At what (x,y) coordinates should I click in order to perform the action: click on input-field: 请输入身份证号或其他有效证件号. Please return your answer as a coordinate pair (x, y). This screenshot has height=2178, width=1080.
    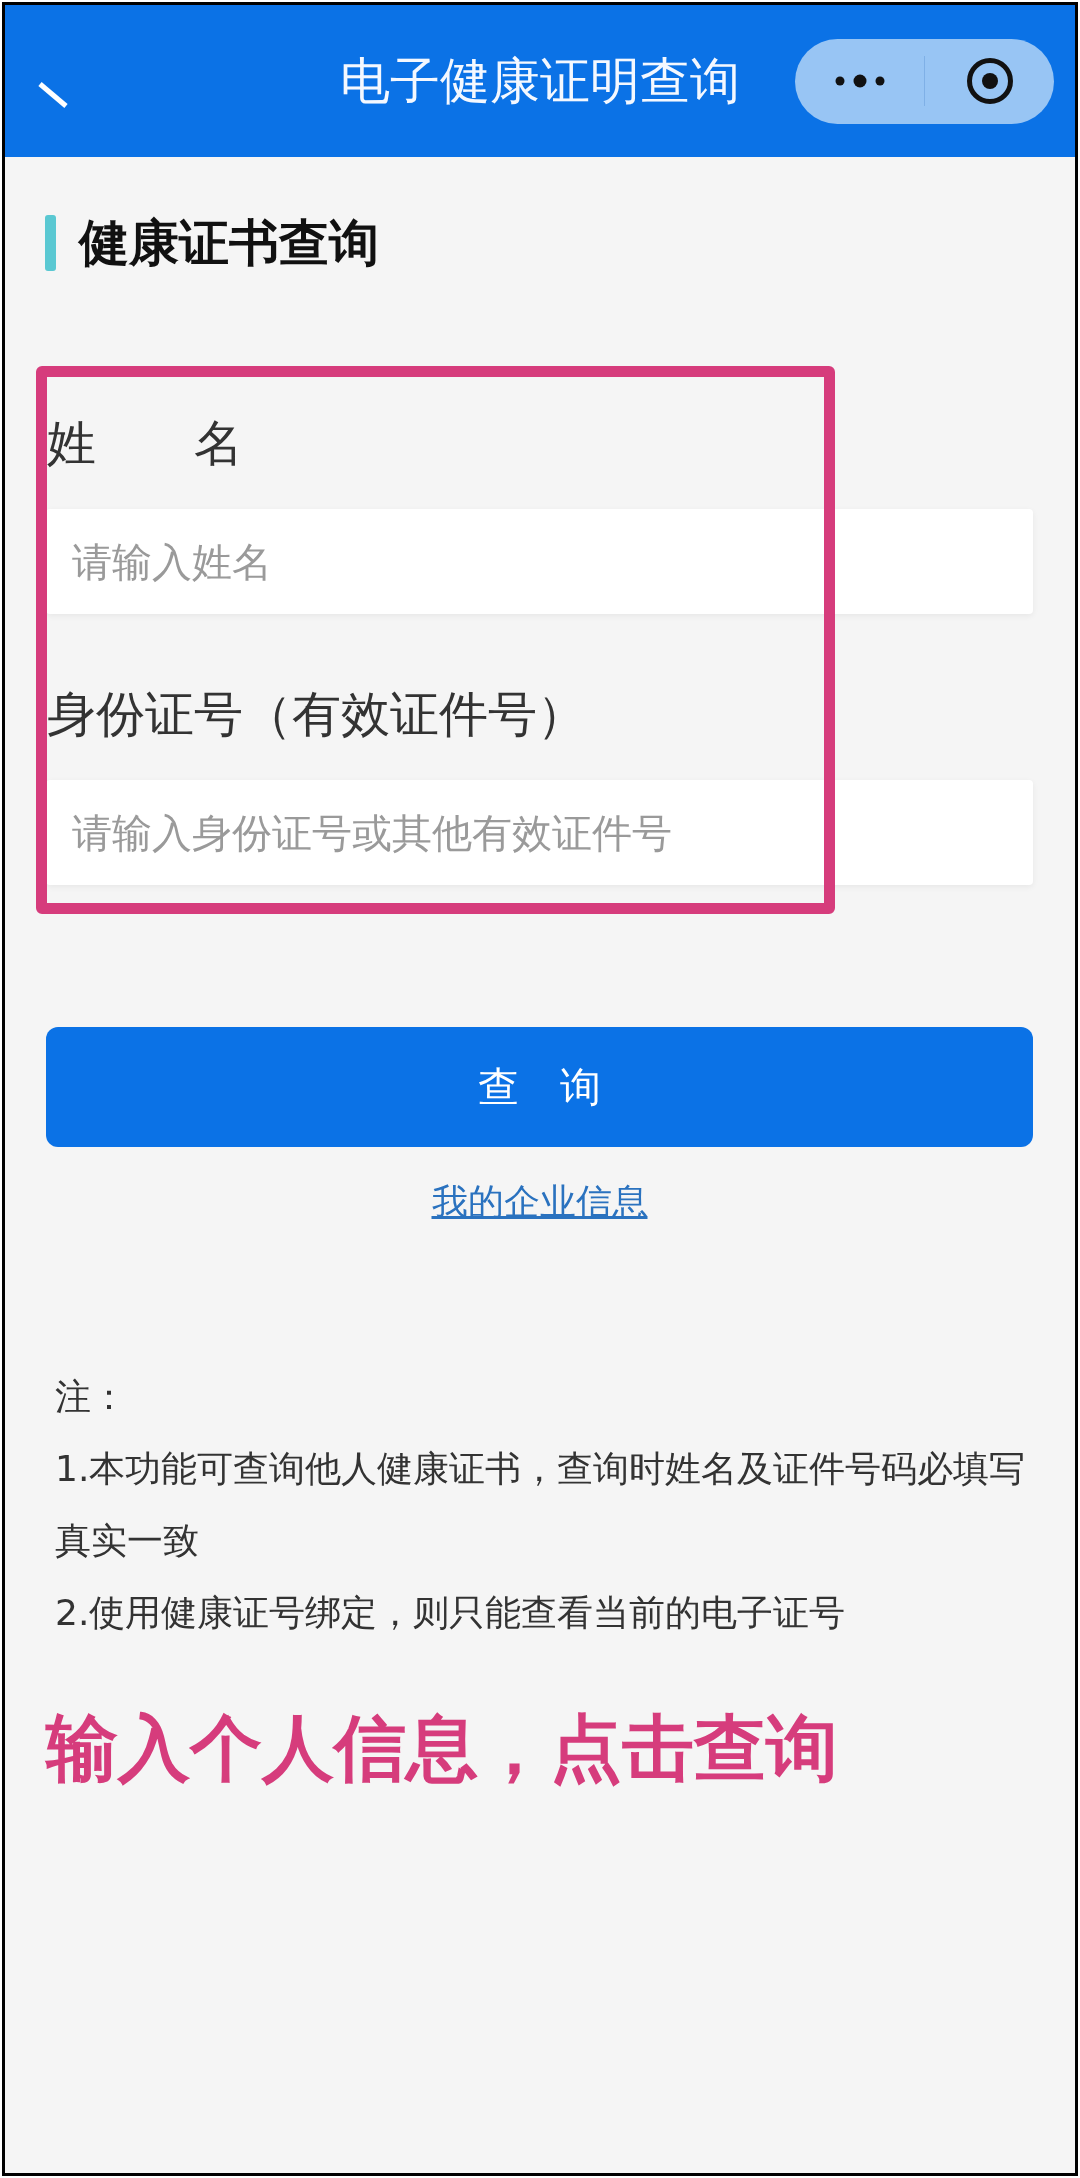
    Looking at the image, I should click on (539, 832).